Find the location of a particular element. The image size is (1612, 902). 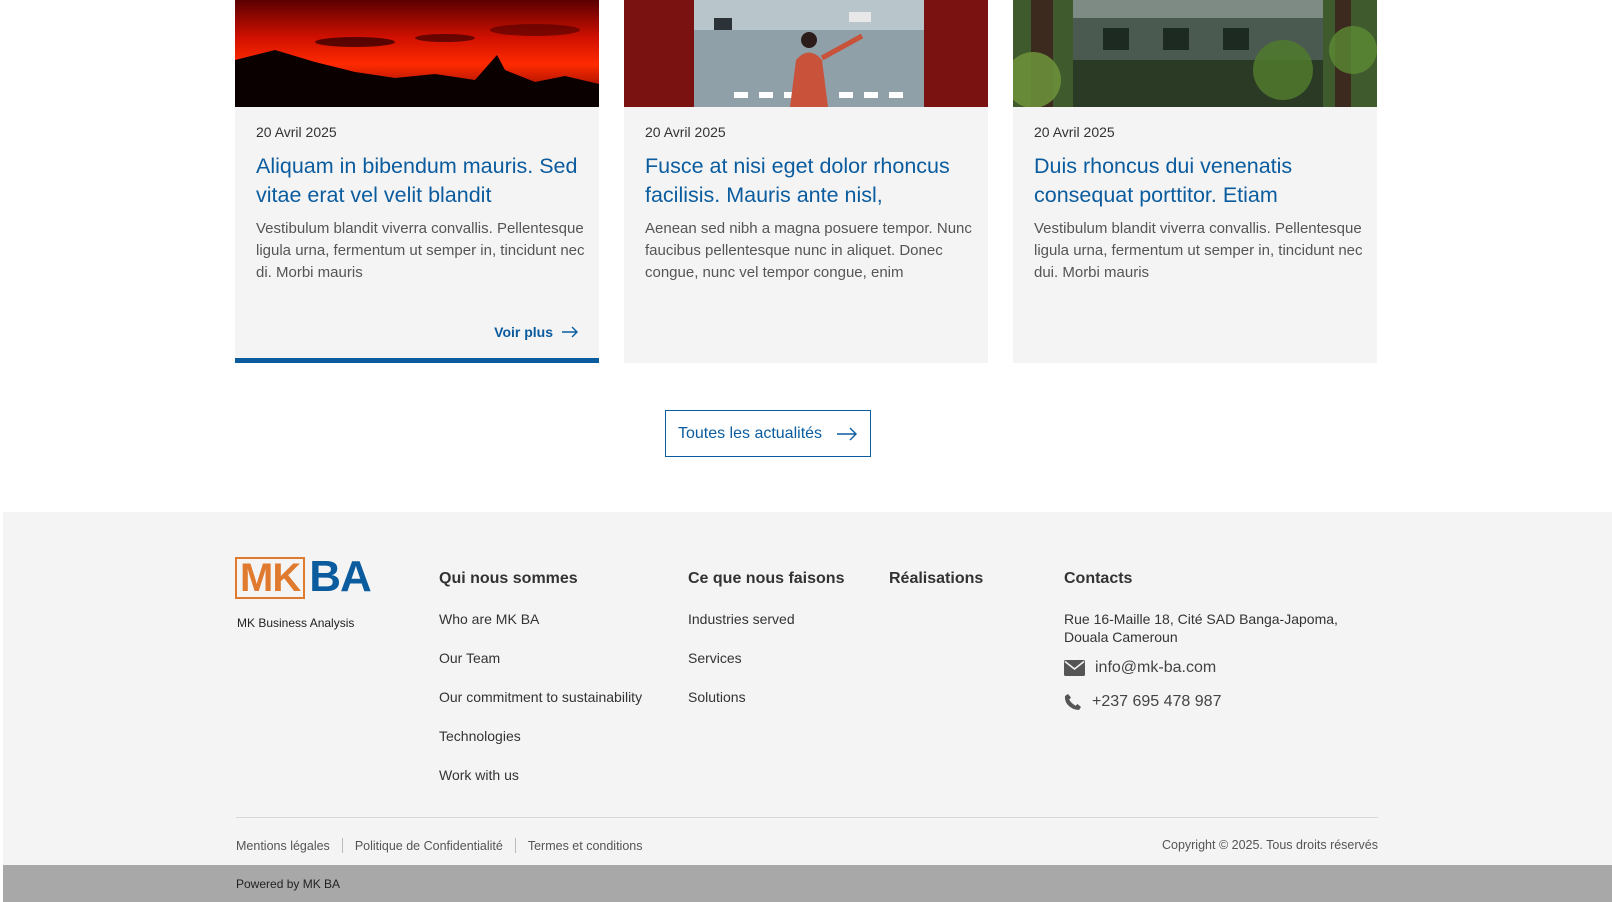

all-news-button: Toutes les actualités is located at coordinates (768, 433).